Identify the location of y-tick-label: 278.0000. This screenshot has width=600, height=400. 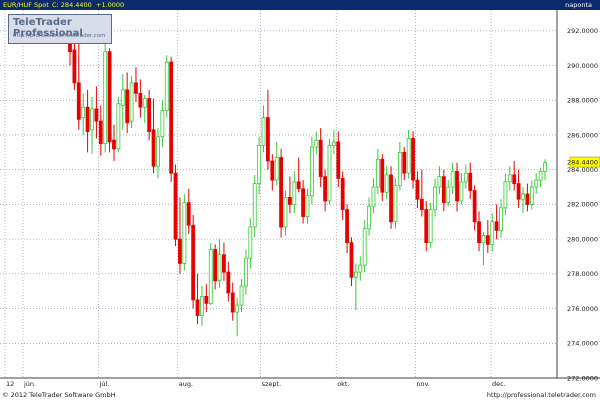
(582, 274).